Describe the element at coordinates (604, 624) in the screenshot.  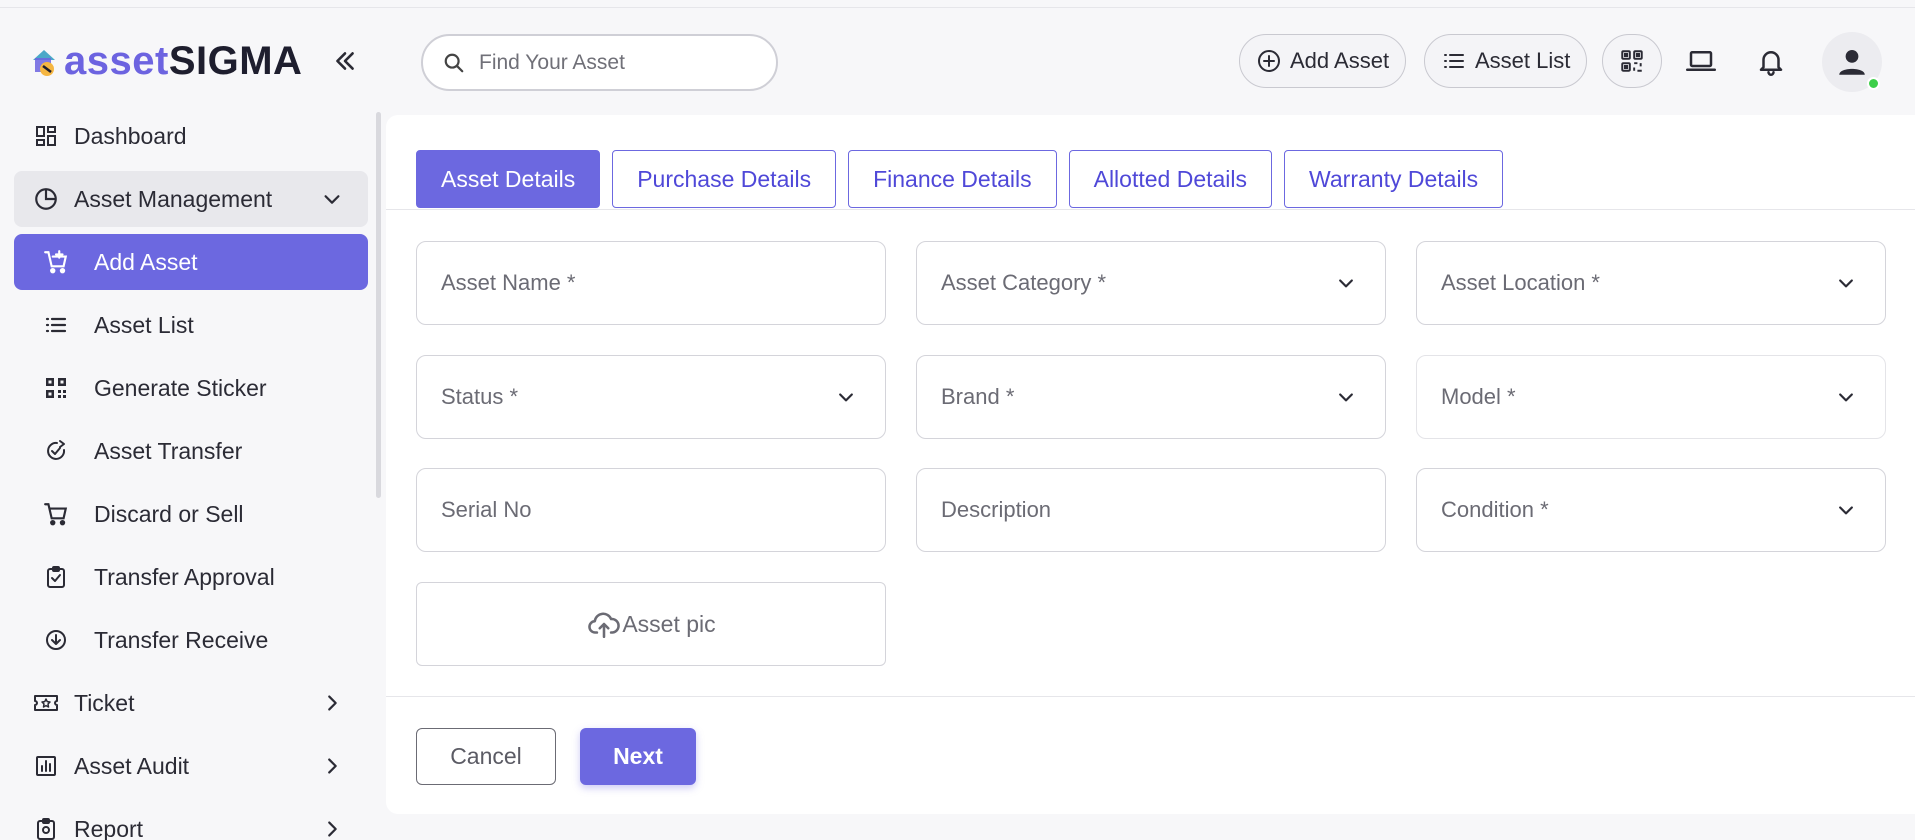
I see `cloud-upload-icon` at that location.